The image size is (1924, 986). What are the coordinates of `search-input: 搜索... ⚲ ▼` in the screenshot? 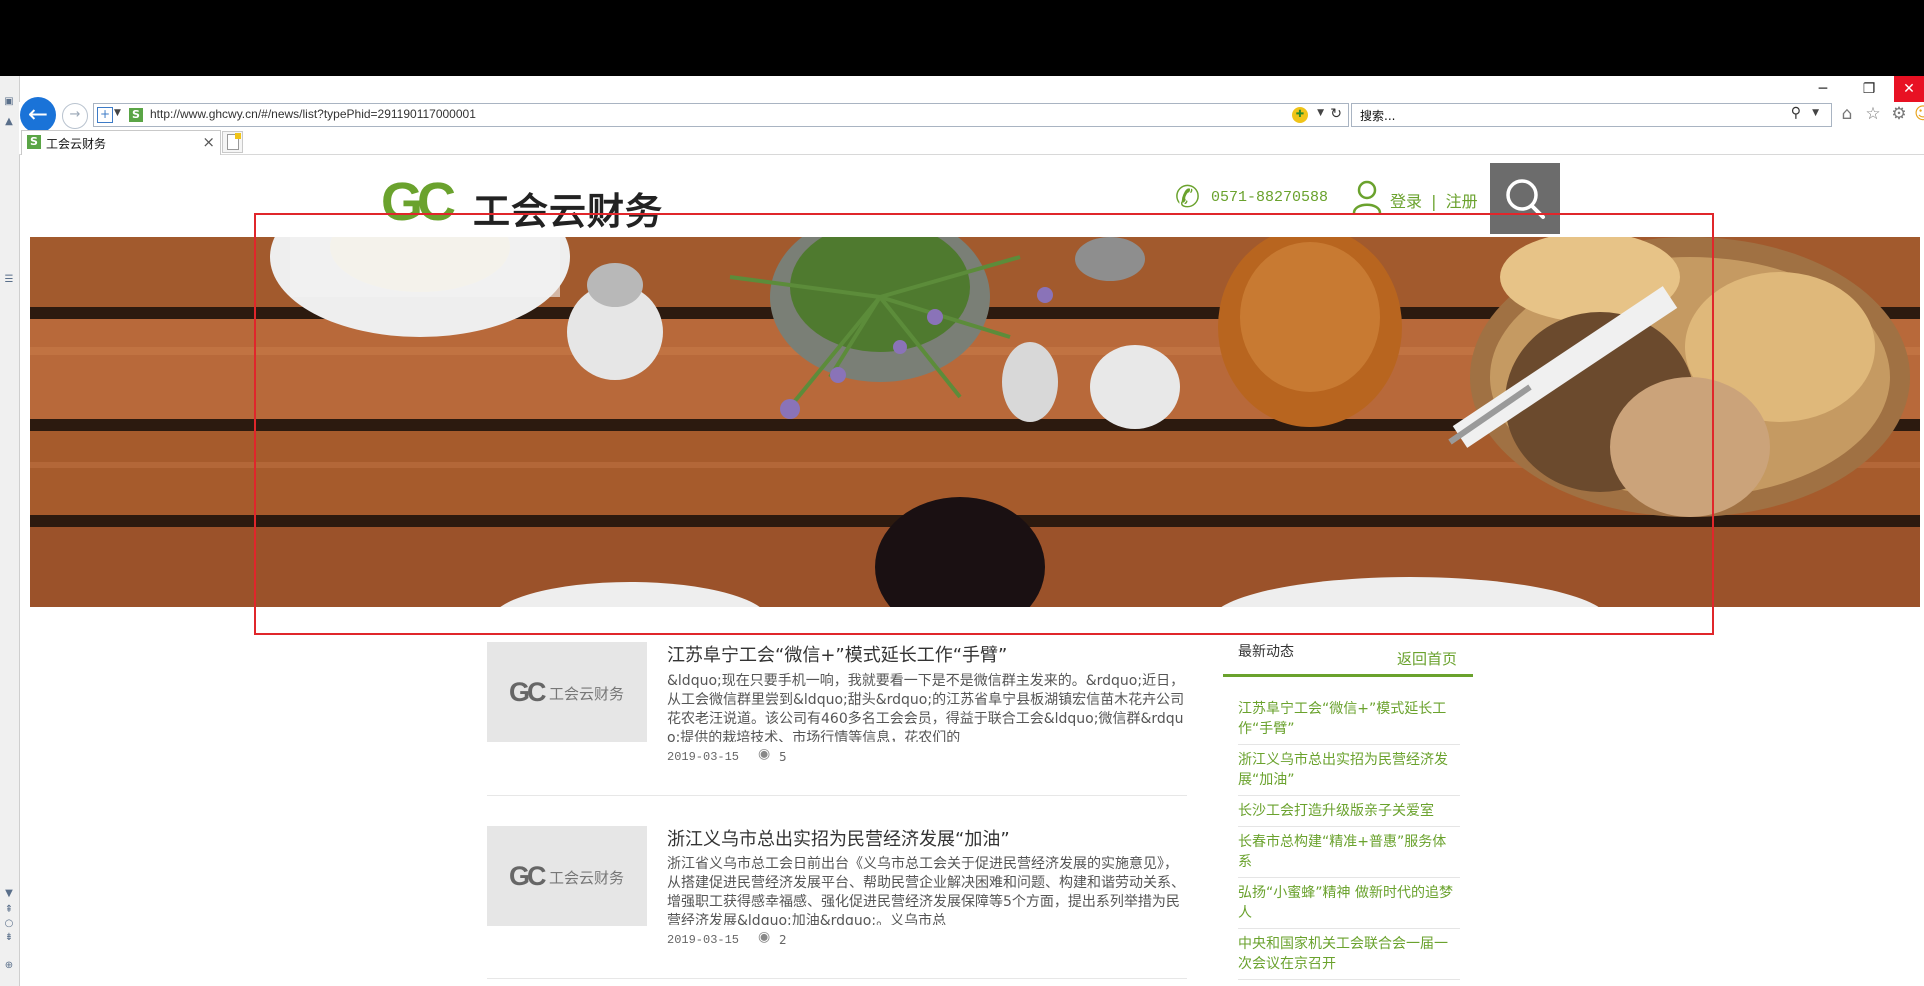 It's located at (1591, 115).